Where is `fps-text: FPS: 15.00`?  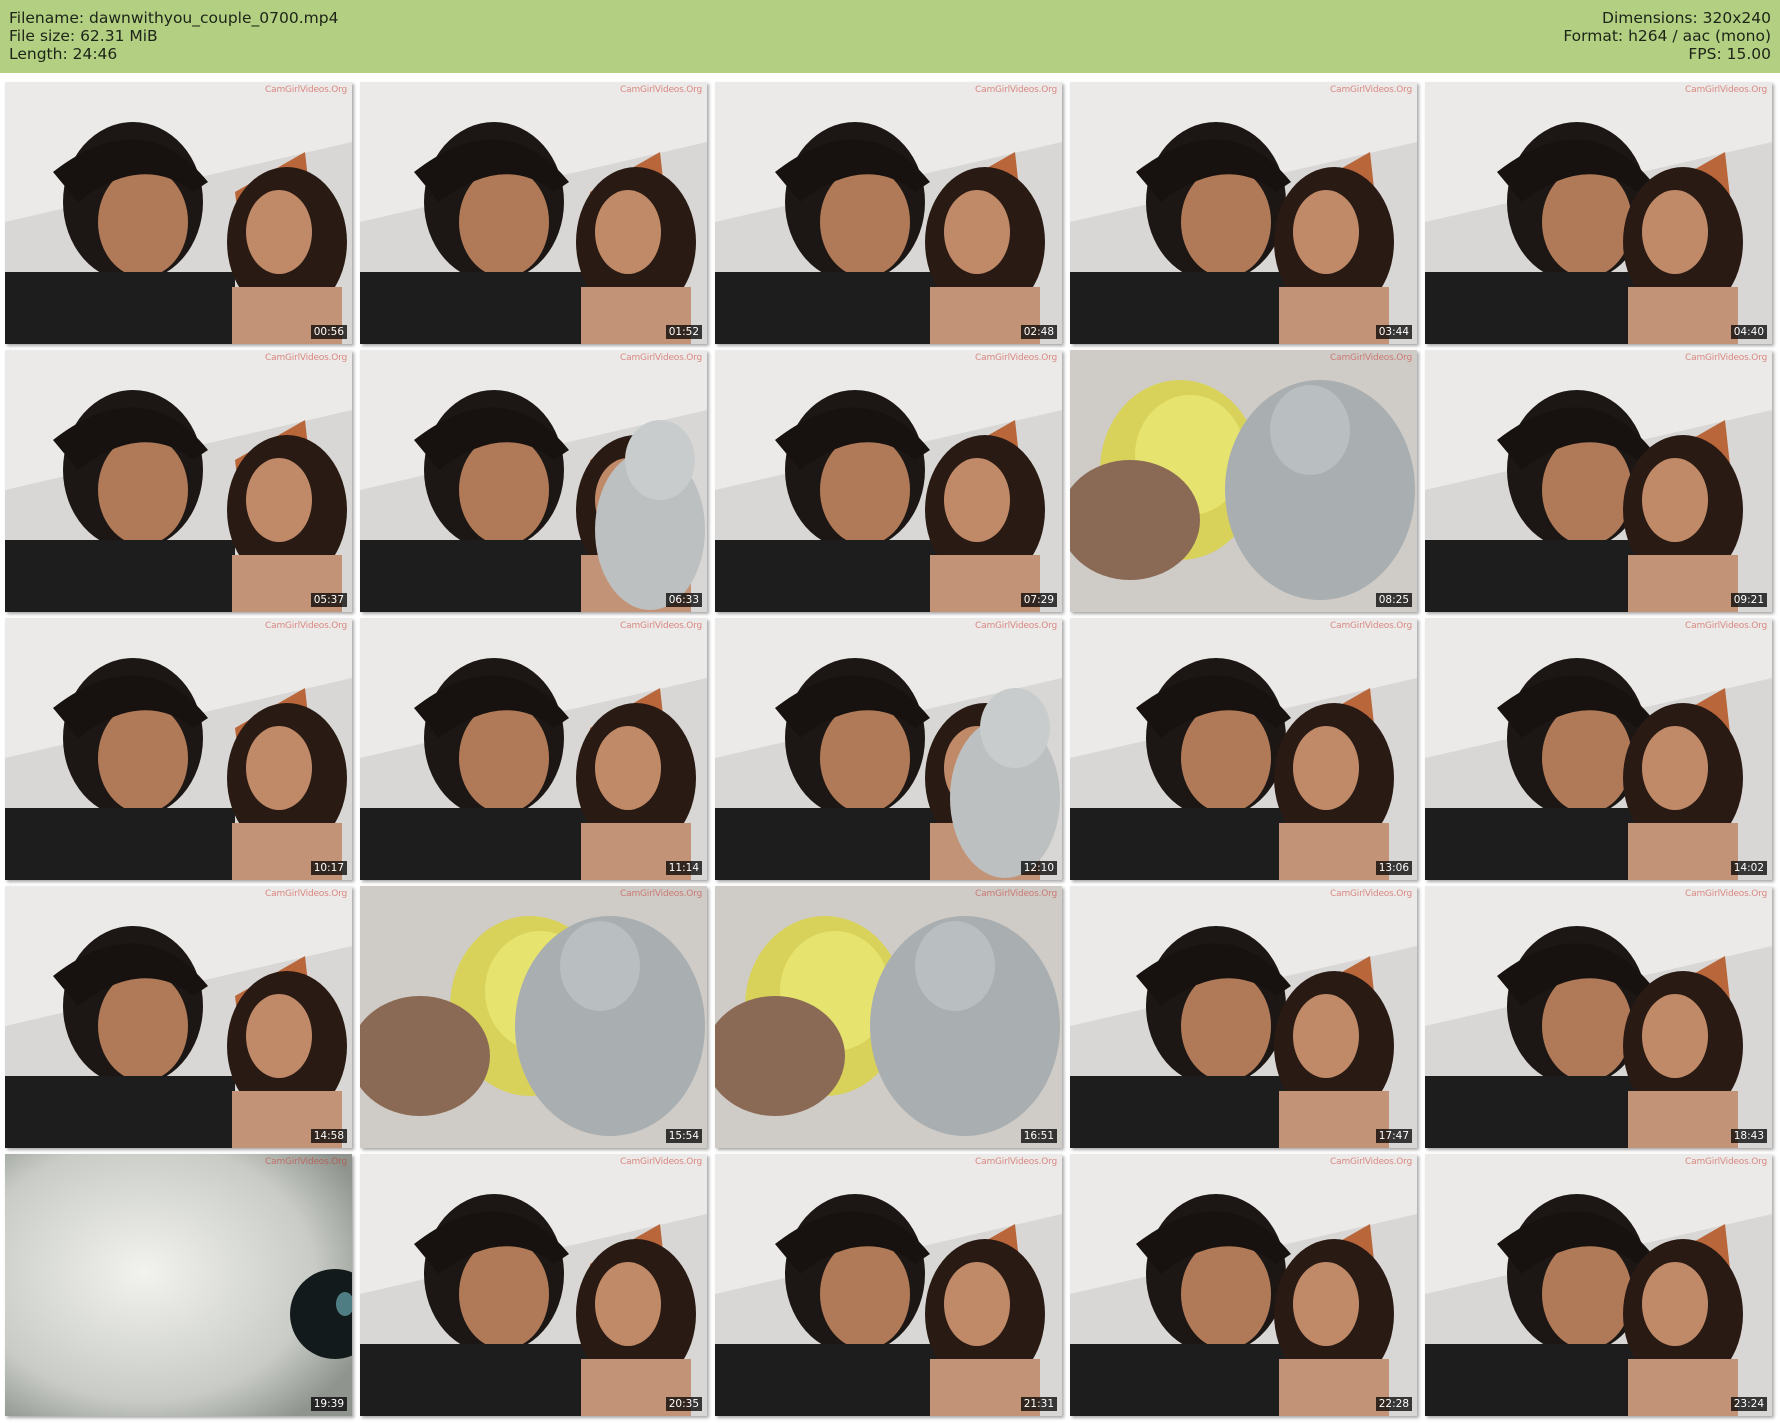 fps-text: FPS: 15.00 is located at coordinates (1729, 54).